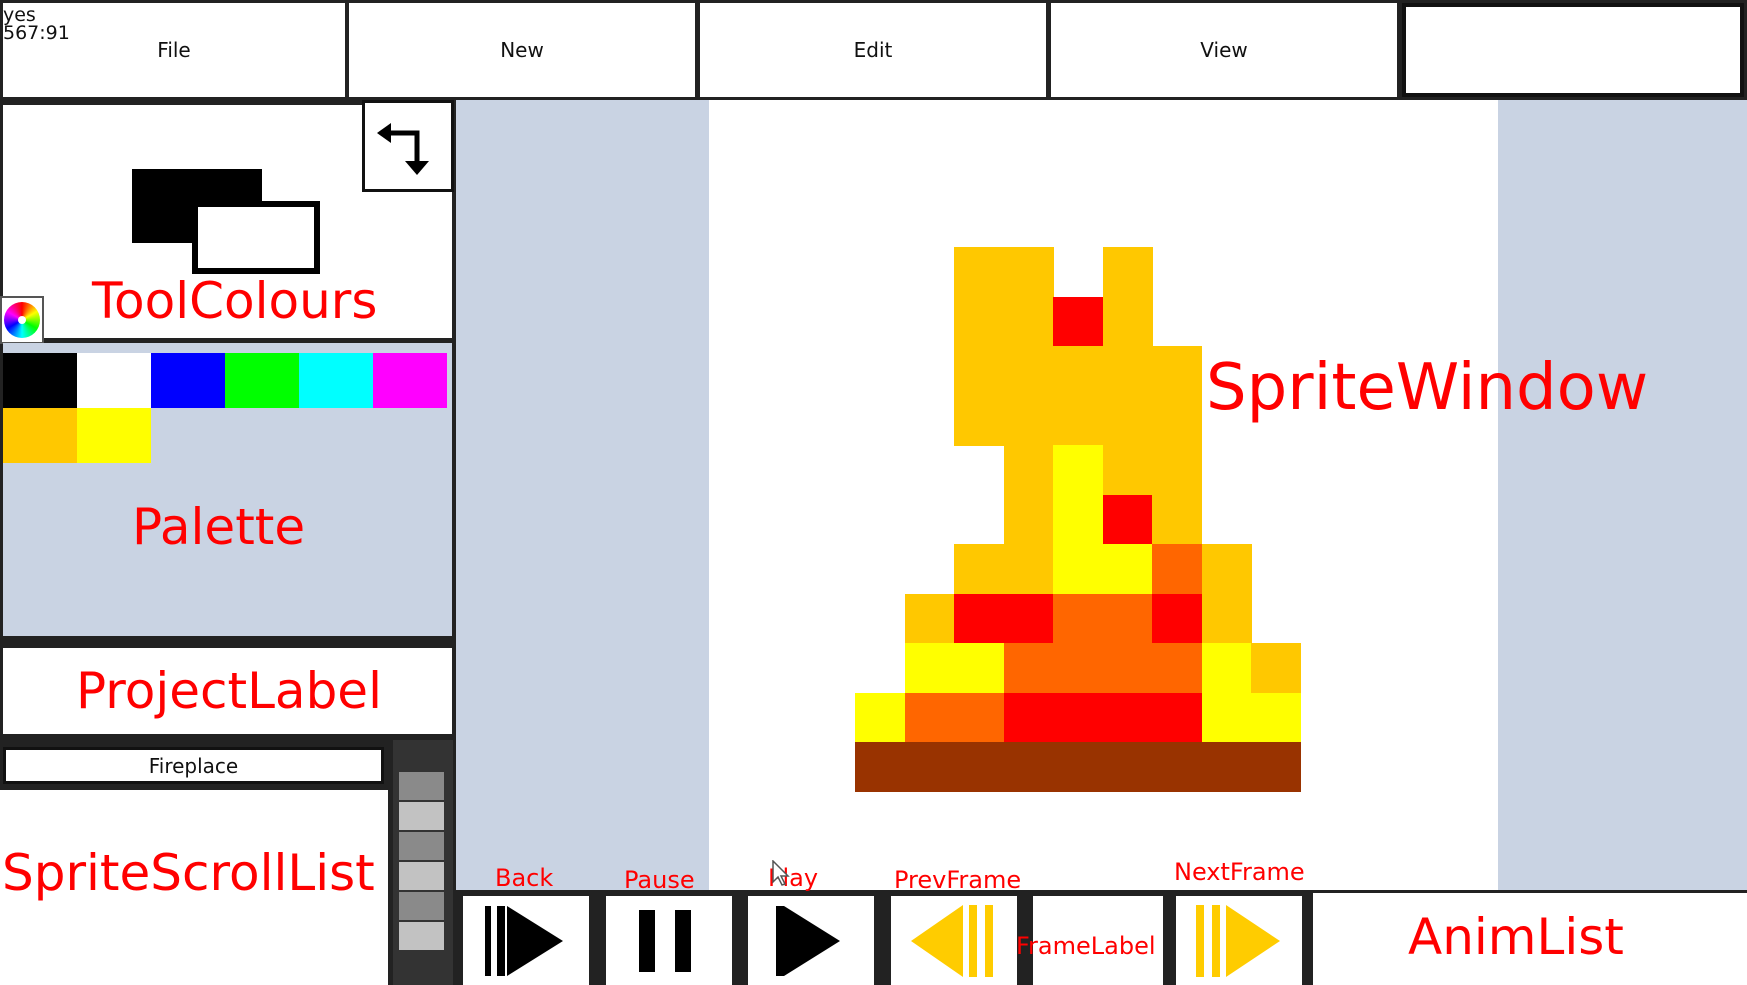 The height and width of the screenshot is (985, 1747). I want to click on swap-colours-button, so click(408, 146).